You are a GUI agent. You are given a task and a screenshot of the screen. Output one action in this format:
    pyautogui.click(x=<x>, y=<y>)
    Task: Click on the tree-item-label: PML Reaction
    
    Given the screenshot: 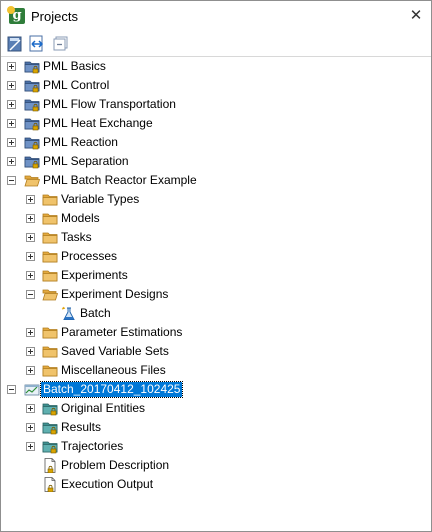 What is the action you would take?
    pyautogui.click(x=80, y=142)
    